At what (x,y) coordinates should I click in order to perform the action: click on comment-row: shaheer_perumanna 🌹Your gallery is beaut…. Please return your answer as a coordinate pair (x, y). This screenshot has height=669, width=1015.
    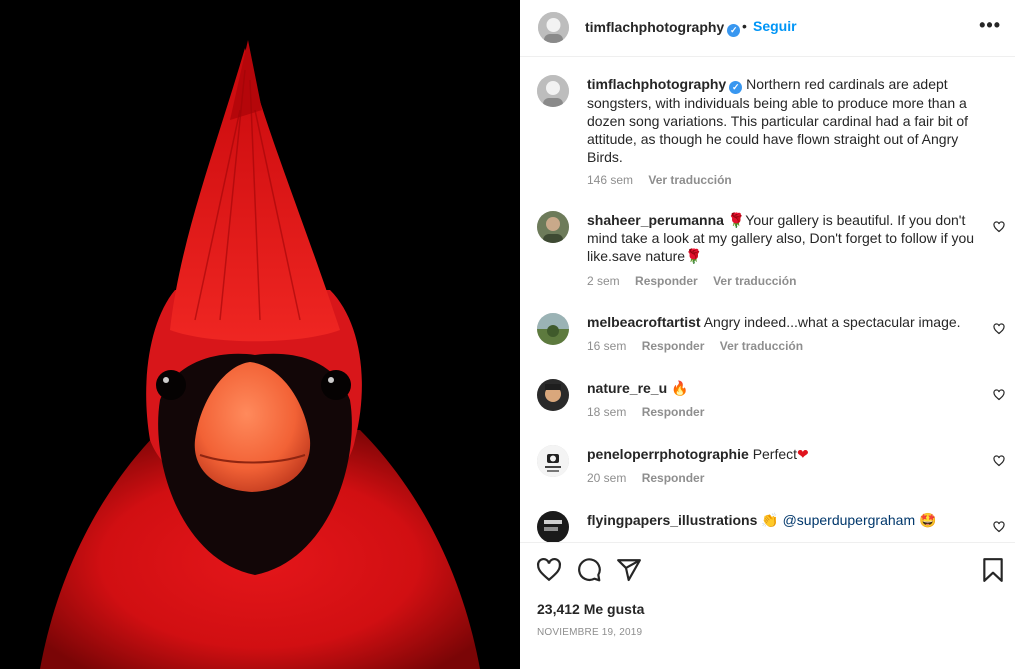
    Looking at the image, I should click on (767, 251).